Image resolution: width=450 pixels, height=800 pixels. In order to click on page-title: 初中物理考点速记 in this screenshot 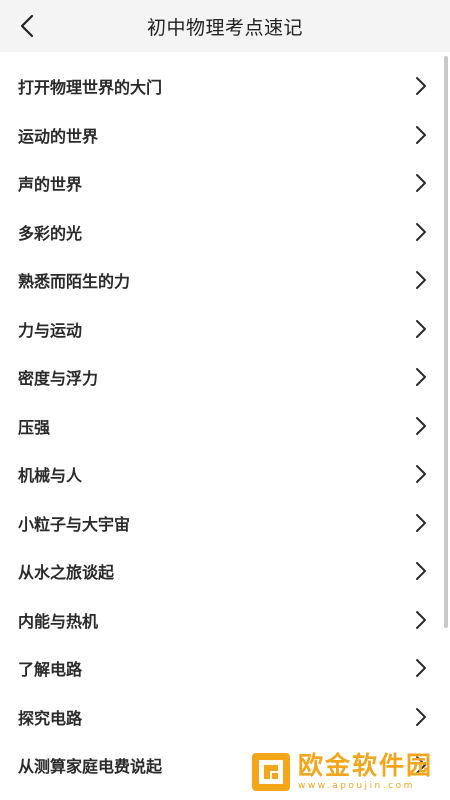, I will do `click(224, 27)`.